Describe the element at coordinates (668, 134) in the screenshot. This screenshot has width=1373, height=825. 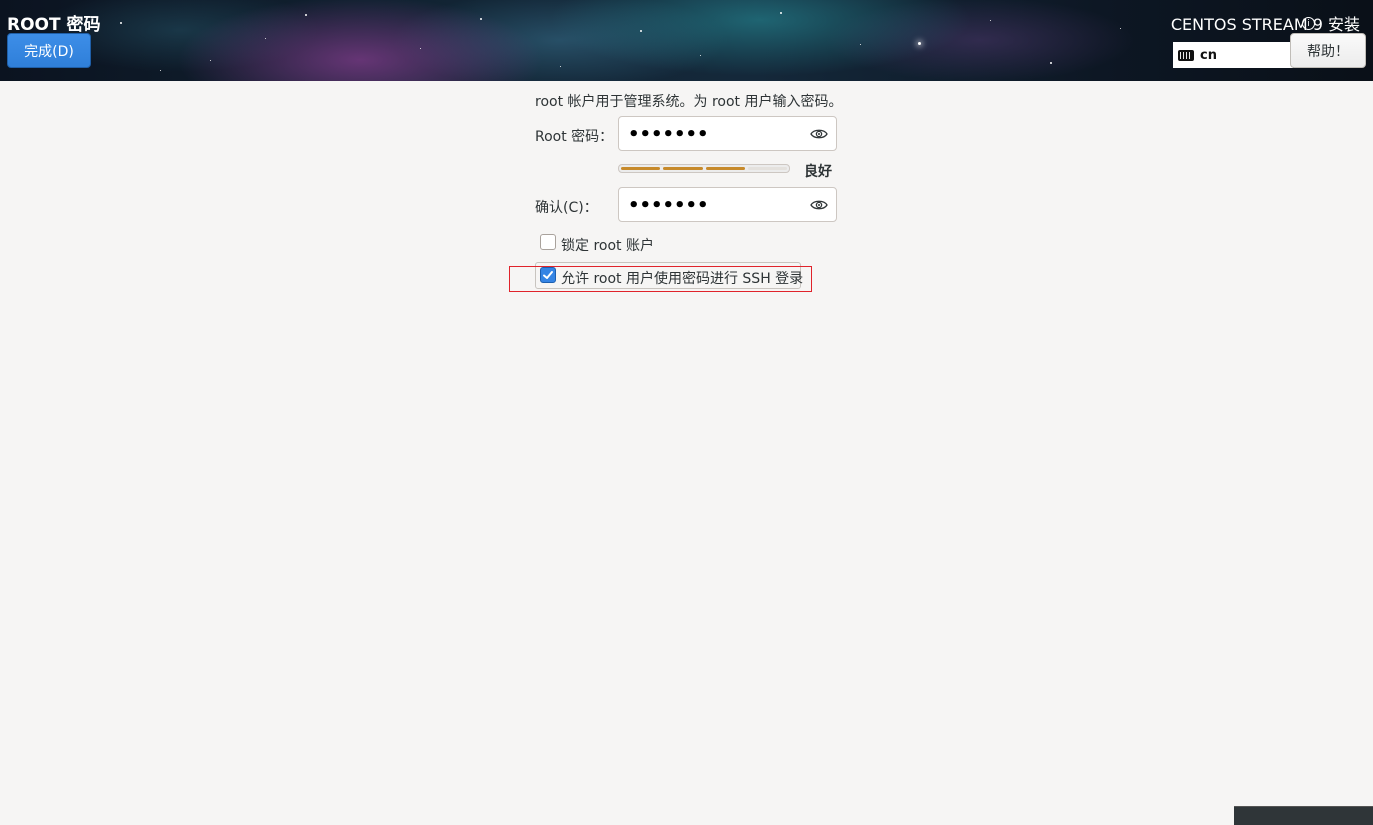
I see `root-password-value: •••••••` at that location.